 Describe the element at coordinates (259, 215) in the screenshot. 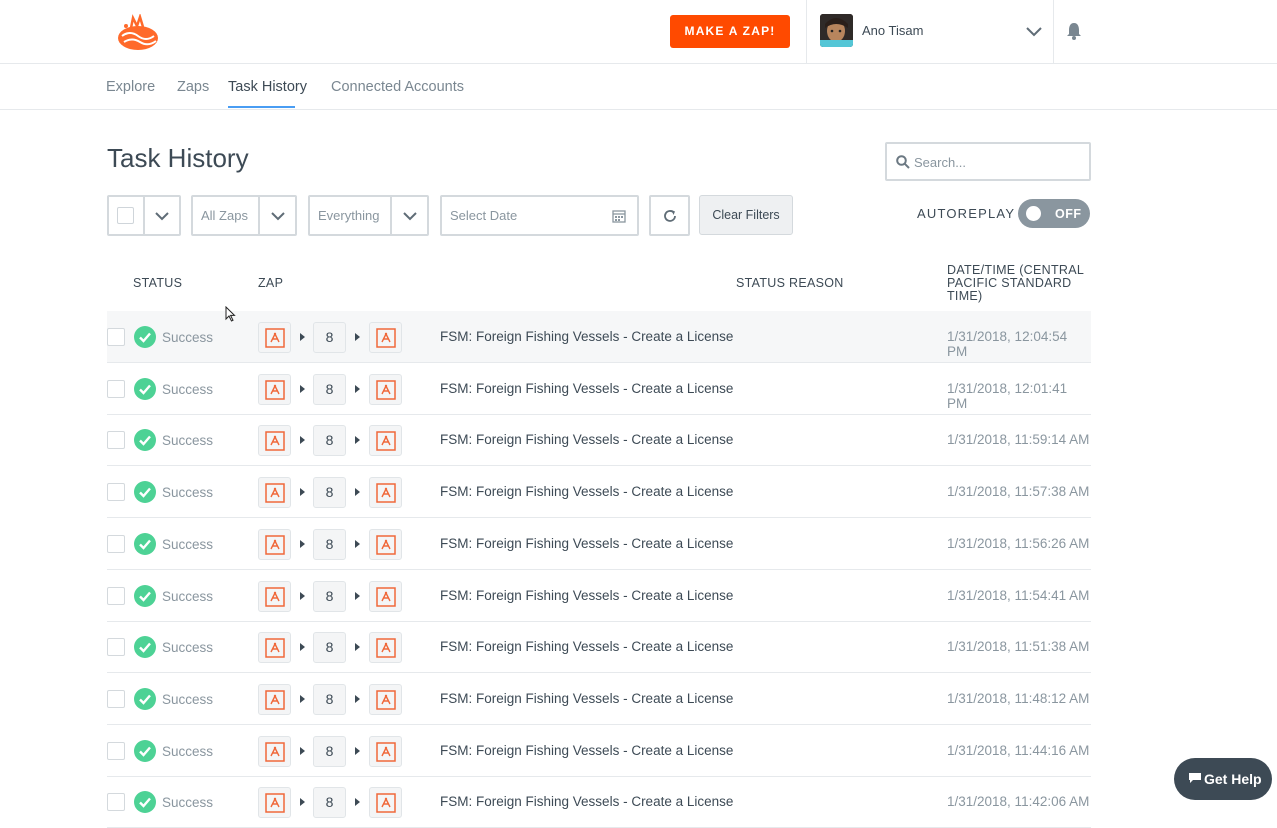

I see `divider` at that location.